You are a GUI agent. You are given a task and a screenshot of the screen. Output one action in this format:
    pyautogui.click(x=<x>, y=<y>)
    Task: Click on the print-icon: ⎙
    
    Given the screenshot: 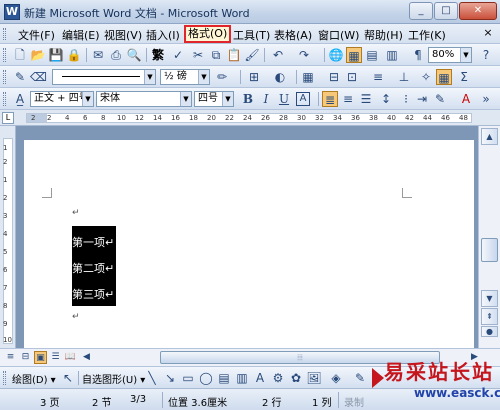 What is the action you would take?
    pyautogui.click(x=116, y=55)
    